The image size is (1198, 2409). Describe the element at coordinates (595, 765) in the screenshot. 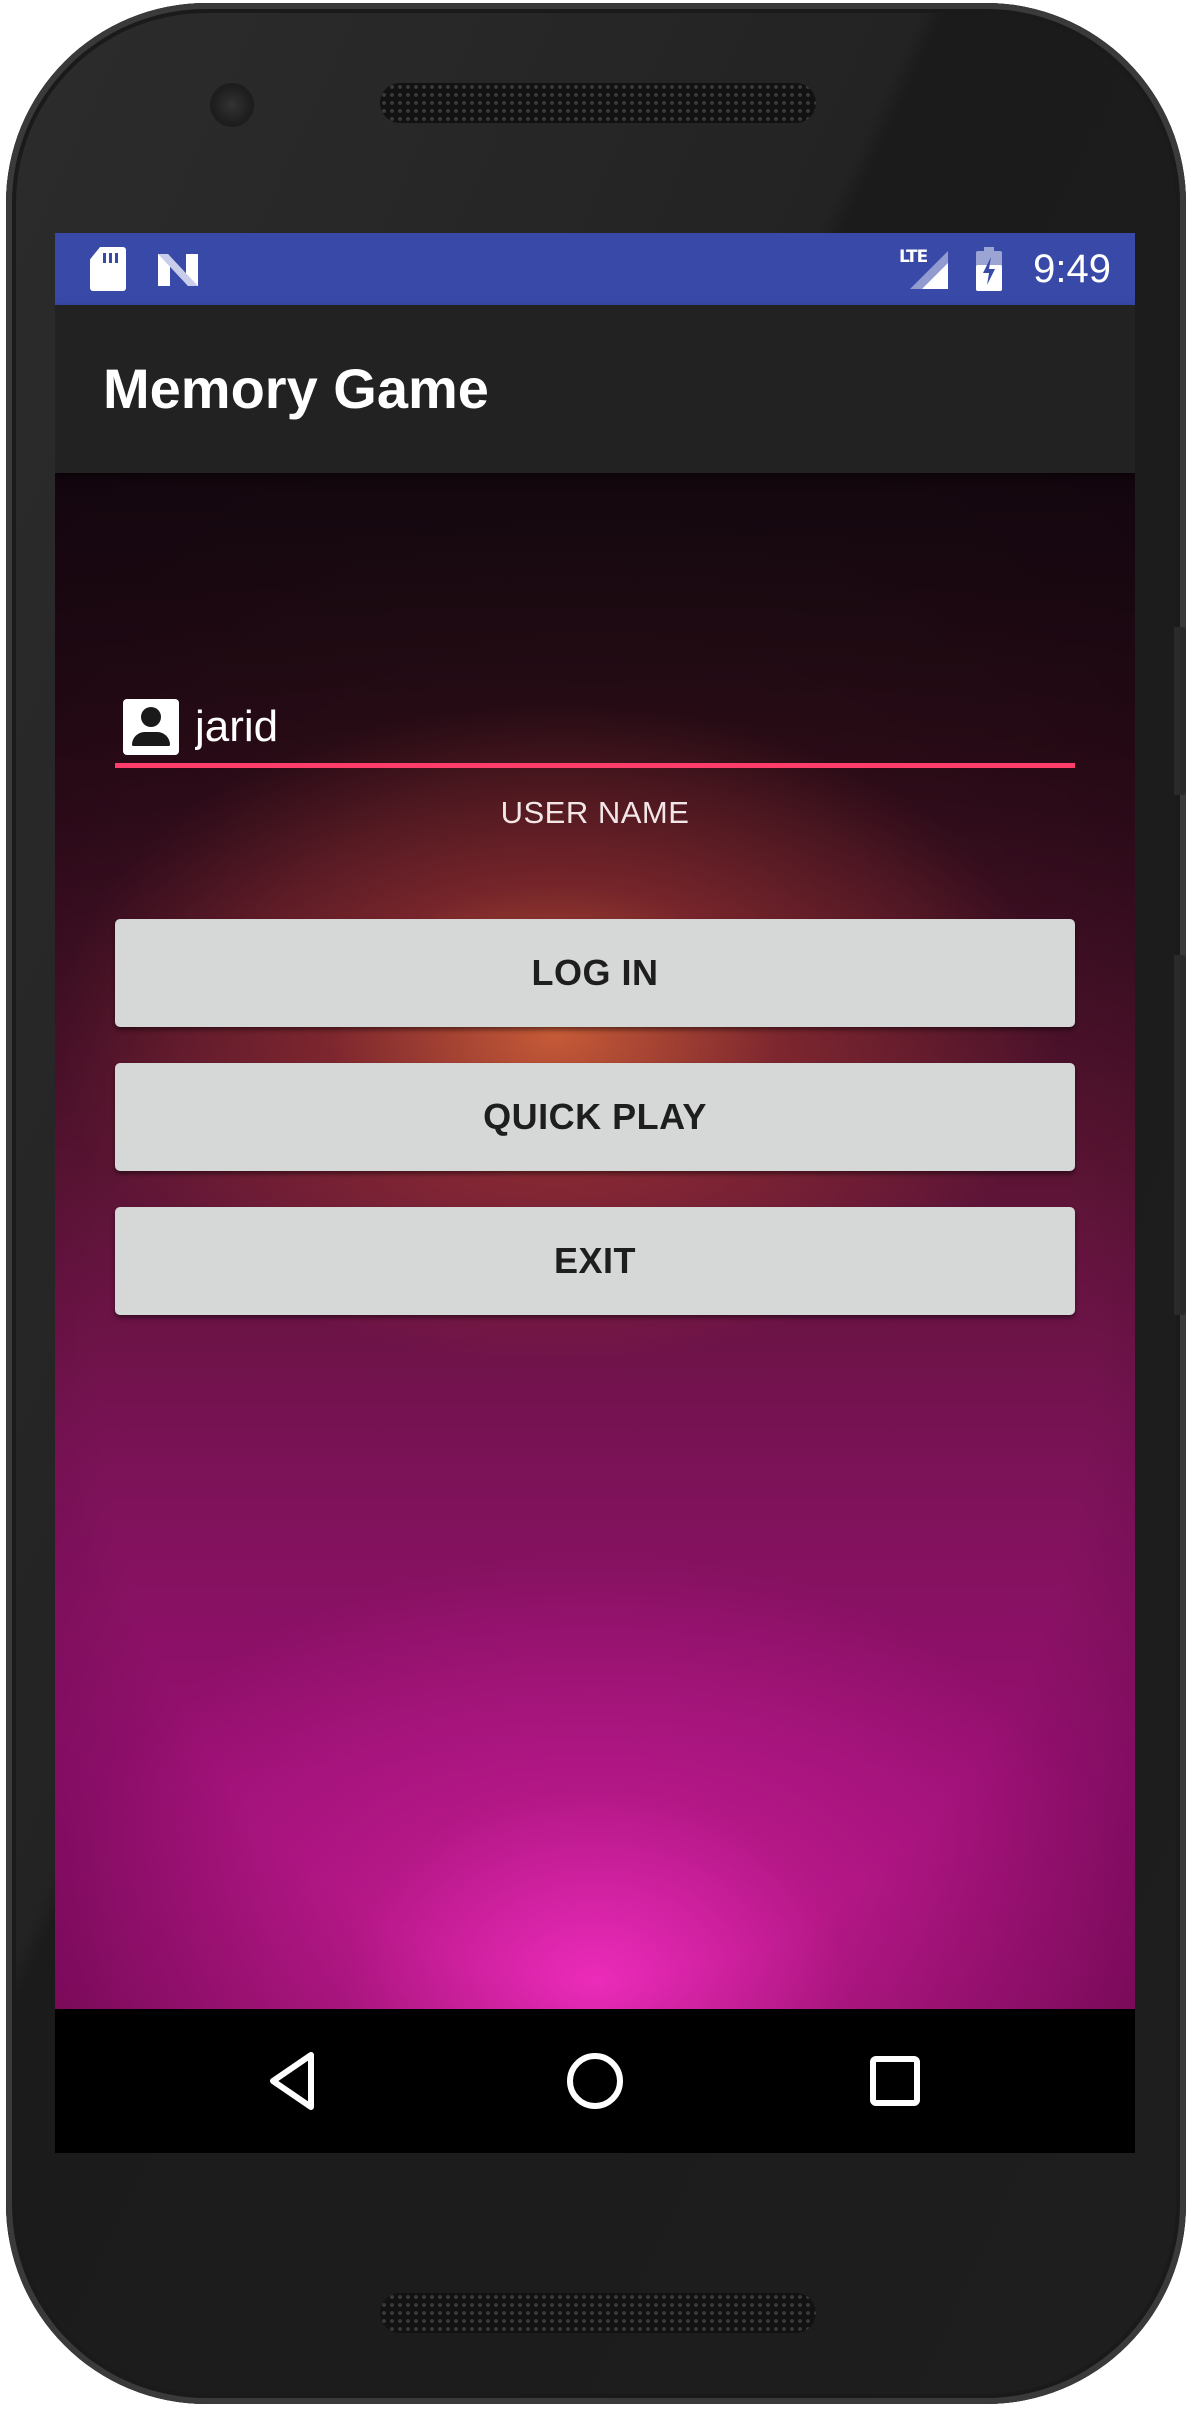

I see `username-underline` at that location.